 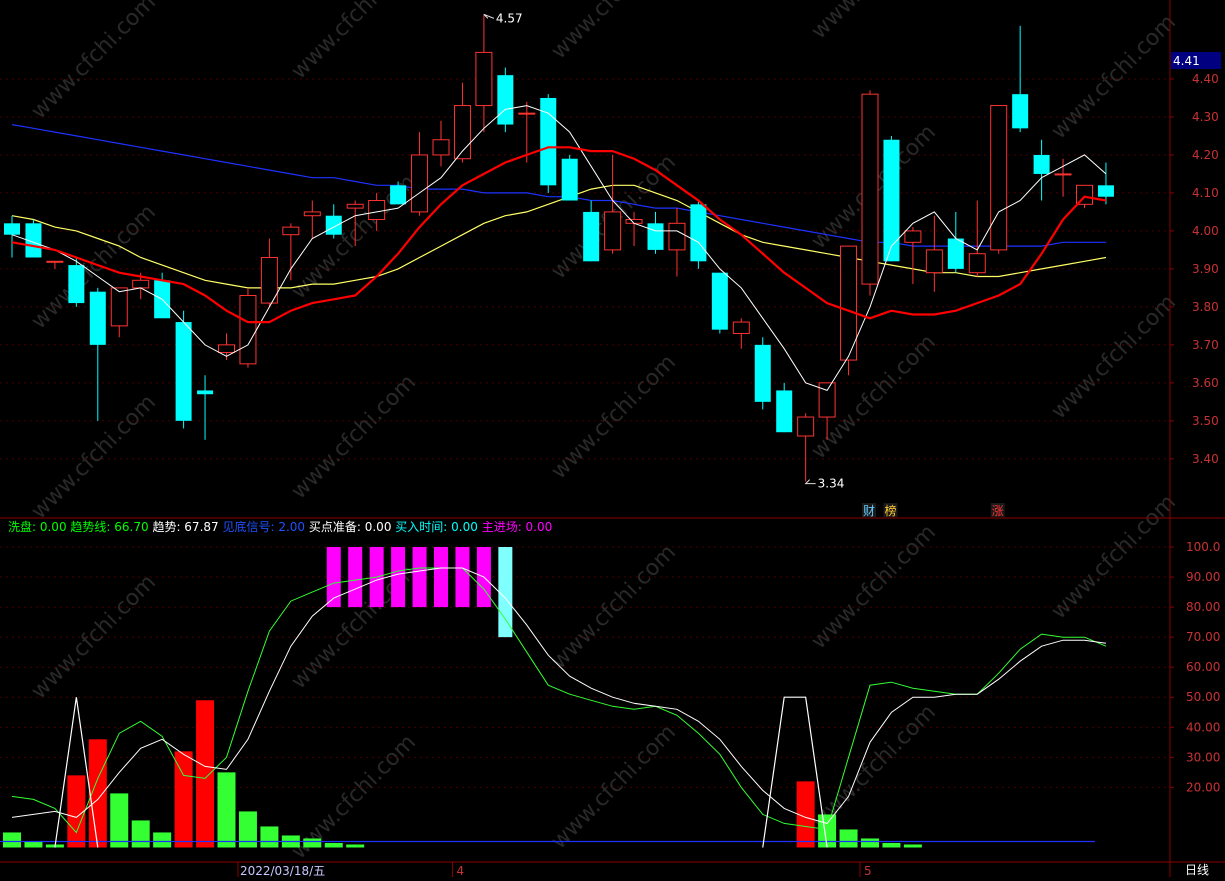 I want to click on date-label: 5, so click(x=868, y=870).